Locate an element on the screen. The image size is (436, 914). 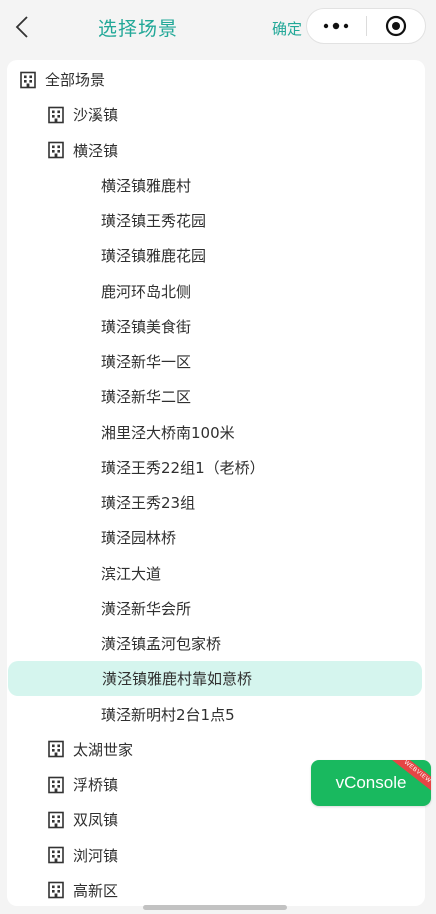
tree-town-item: 双凤镇 is located at coordinates (216, 819).